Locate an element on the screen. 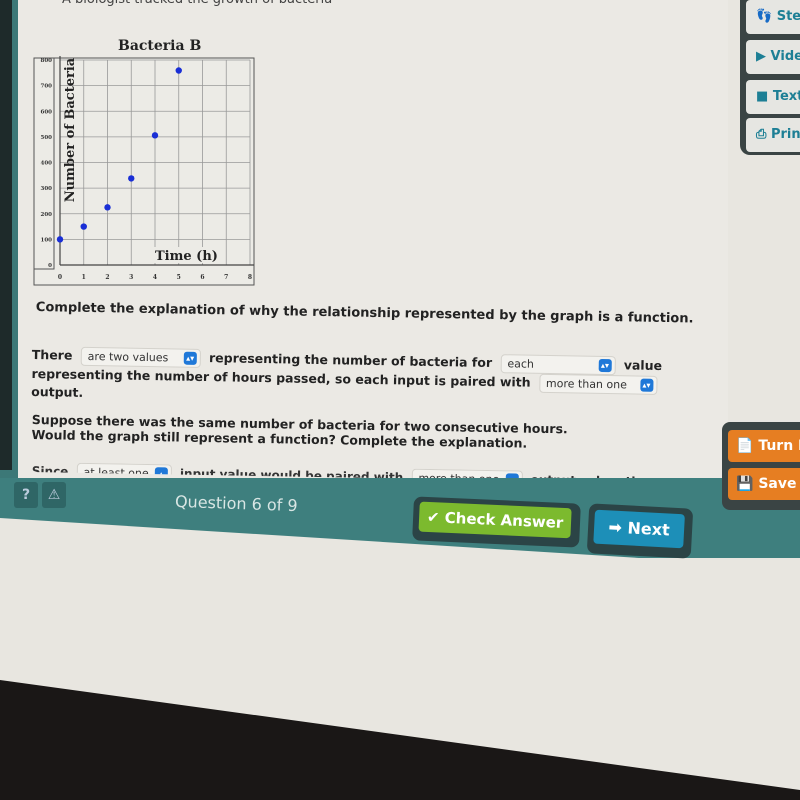  text-there: There is located at coordinates (52, 354).